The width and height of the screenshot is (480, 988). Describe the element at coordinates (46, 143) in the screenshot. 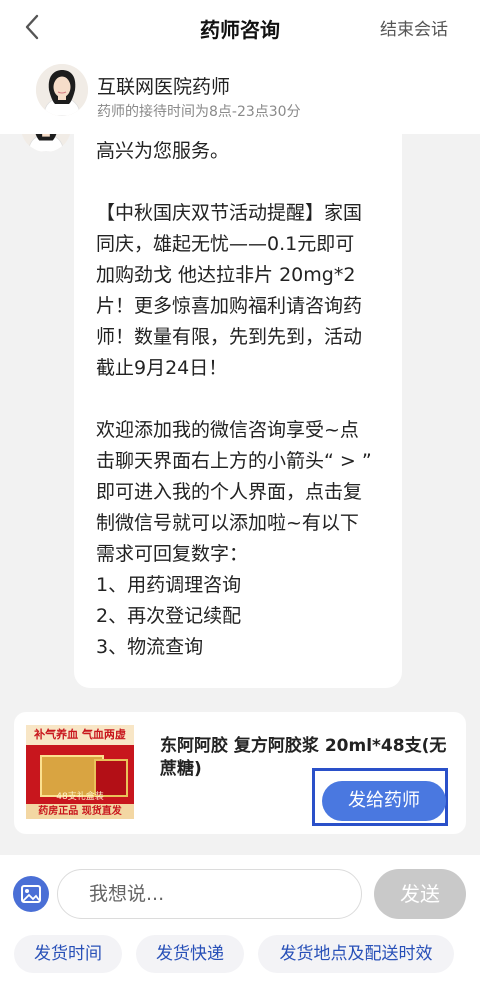

I see `message-avatar` at that location.